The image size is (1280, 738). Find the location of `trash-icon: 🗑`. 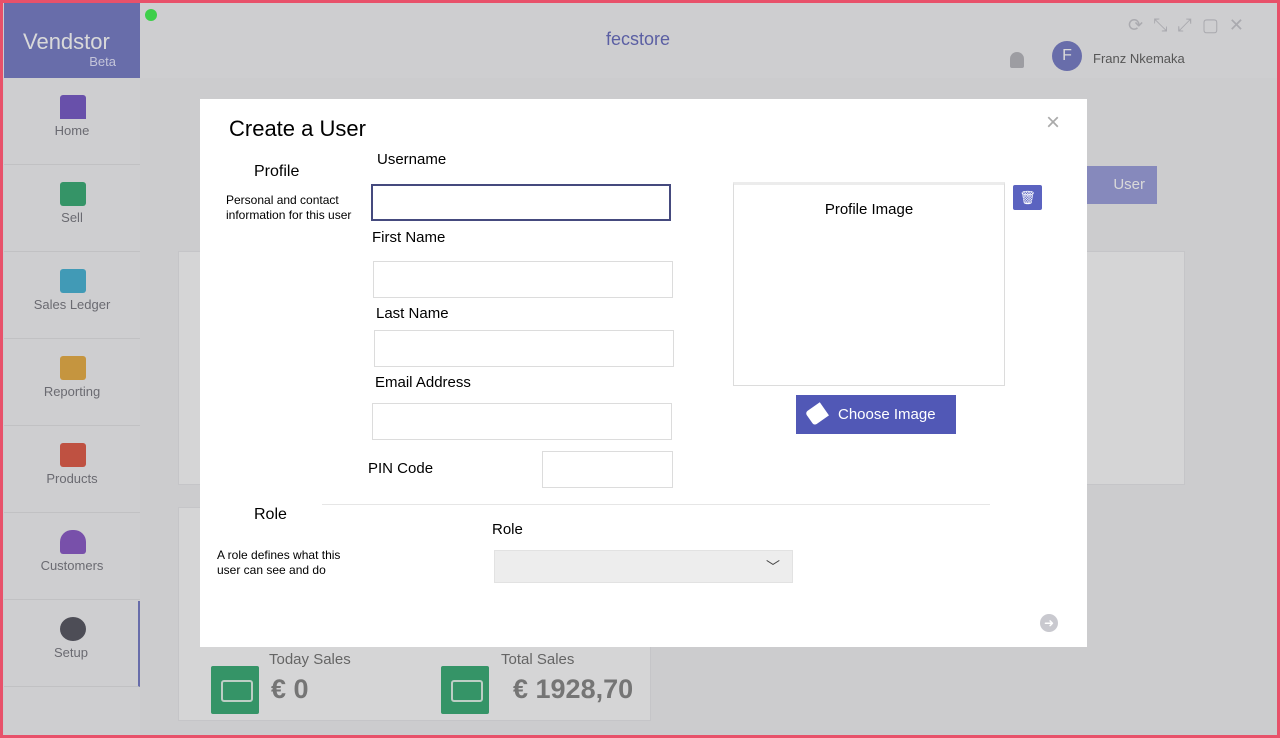

trash-icon: 🗑 is located at coordinates (1027, 197).